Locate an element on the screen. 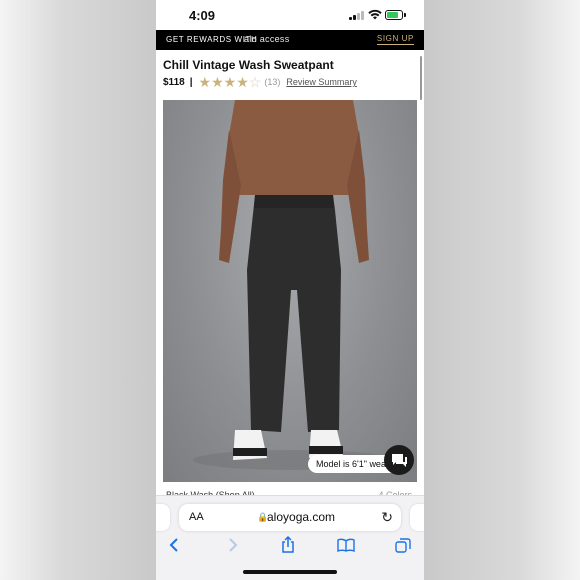  book-icon is located at coordinates (346, 545).